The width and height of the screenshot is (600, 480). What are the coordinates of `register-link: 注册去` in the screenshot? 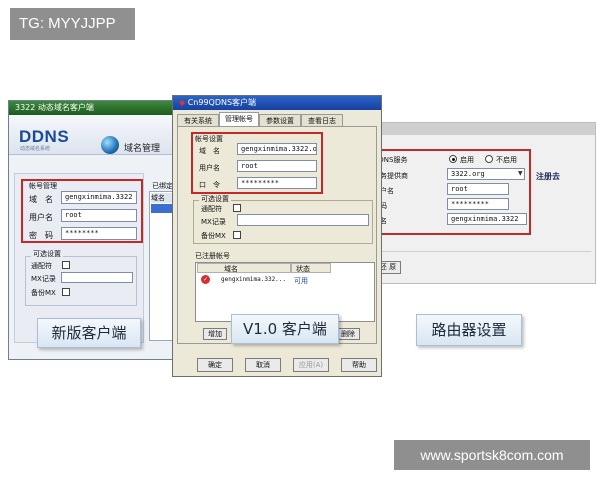 It's located at (548, 176).